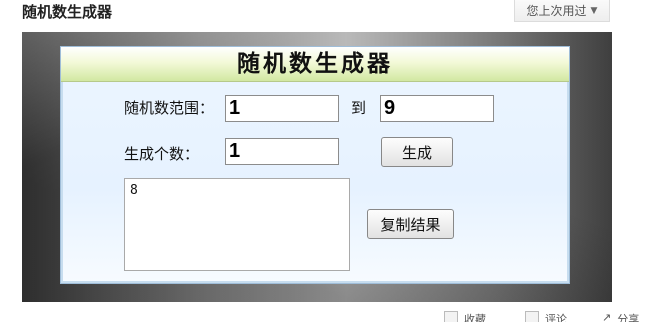 The image size is (659, 322). What do you see at coordinates (437, 108) in the screenshot?
I see `max-value-input` at bounding box center [437, 108].